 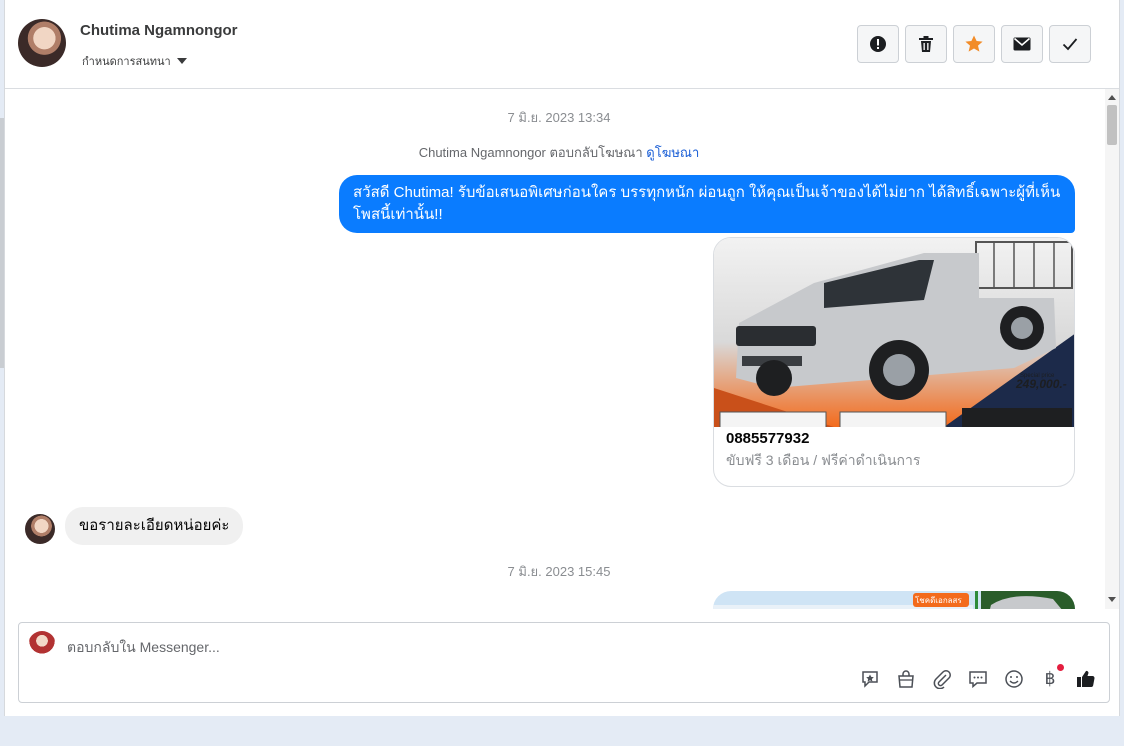 What do you see at coordinates (1041, 384) in the screenshot?
I see `ad-image-price: 249,000.-` at bounding box center [1041, 384].